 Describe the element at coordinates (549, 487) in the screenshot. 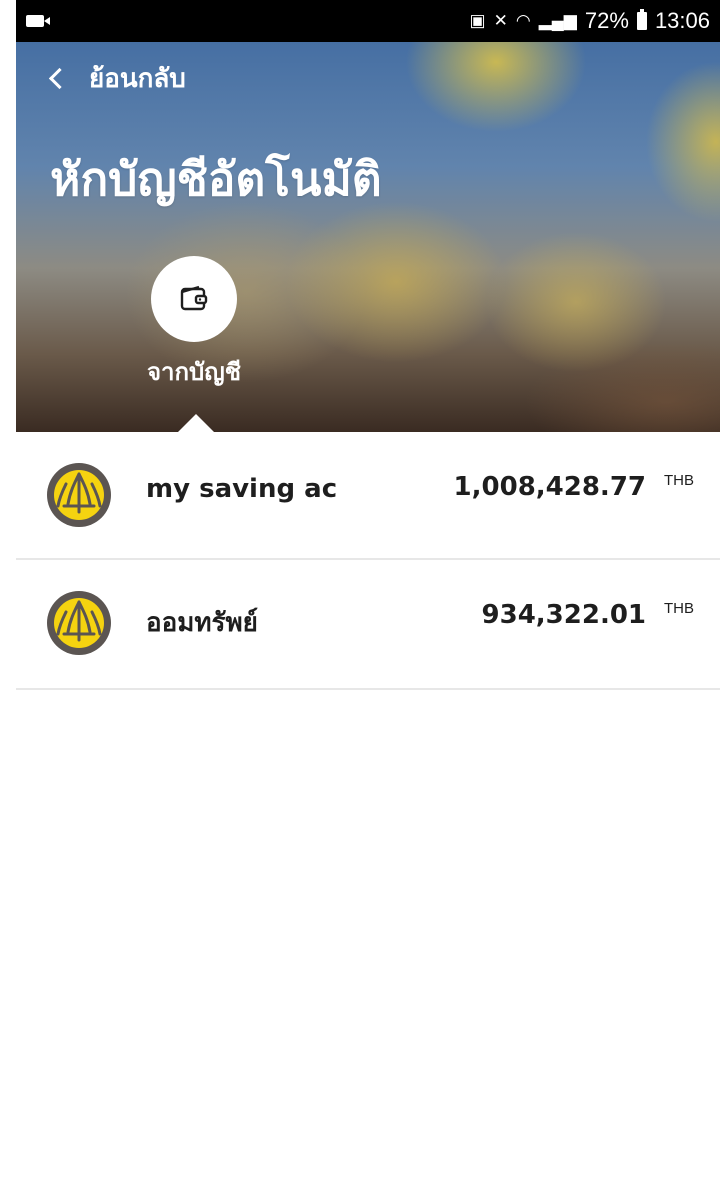

I see `account-balance: 1,008,428.77` at that location.